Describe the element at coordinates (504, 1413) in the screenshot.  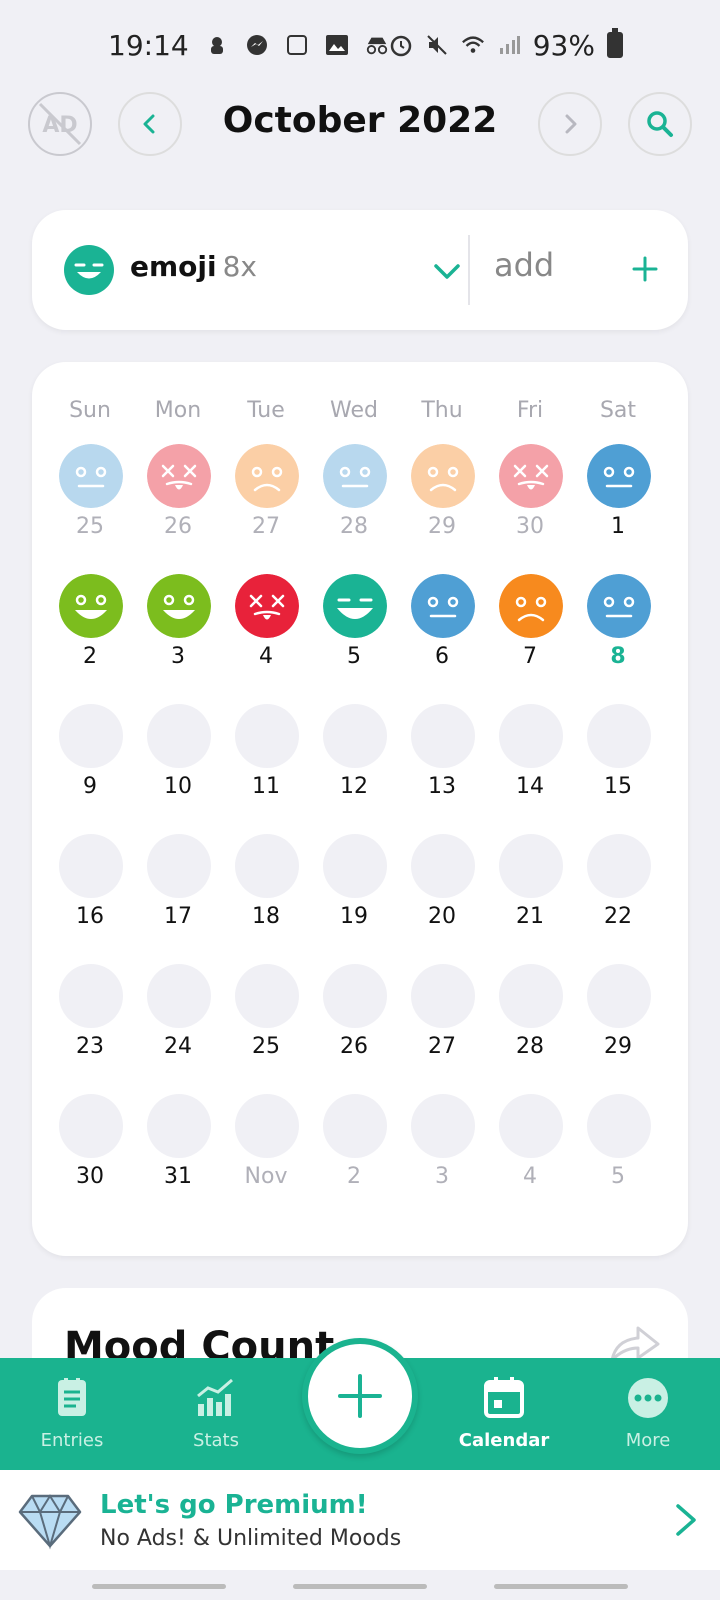
I see `nav-calendar: Calendar` at that location.